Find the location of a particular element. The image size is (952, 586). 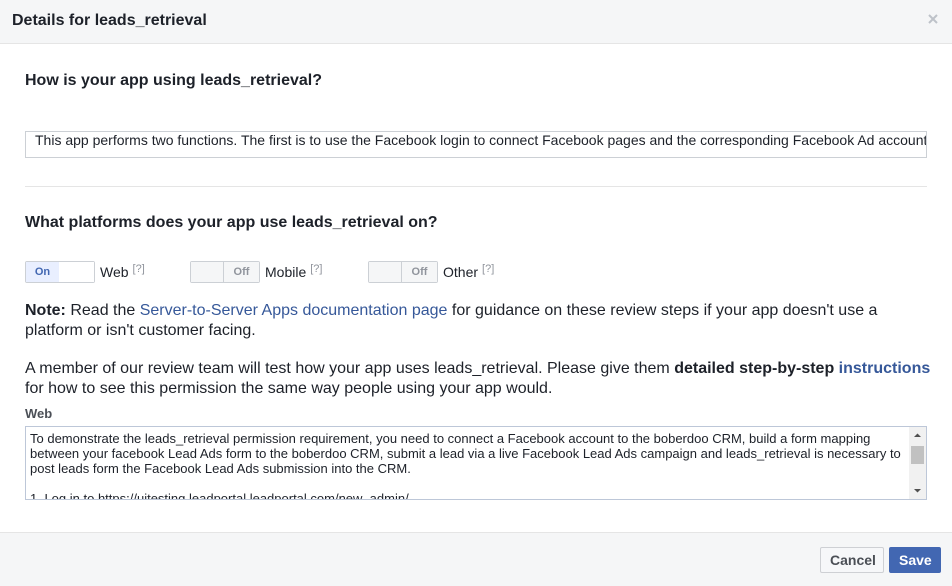

note-text-pre: Read the is located at coordinates (102, 310).